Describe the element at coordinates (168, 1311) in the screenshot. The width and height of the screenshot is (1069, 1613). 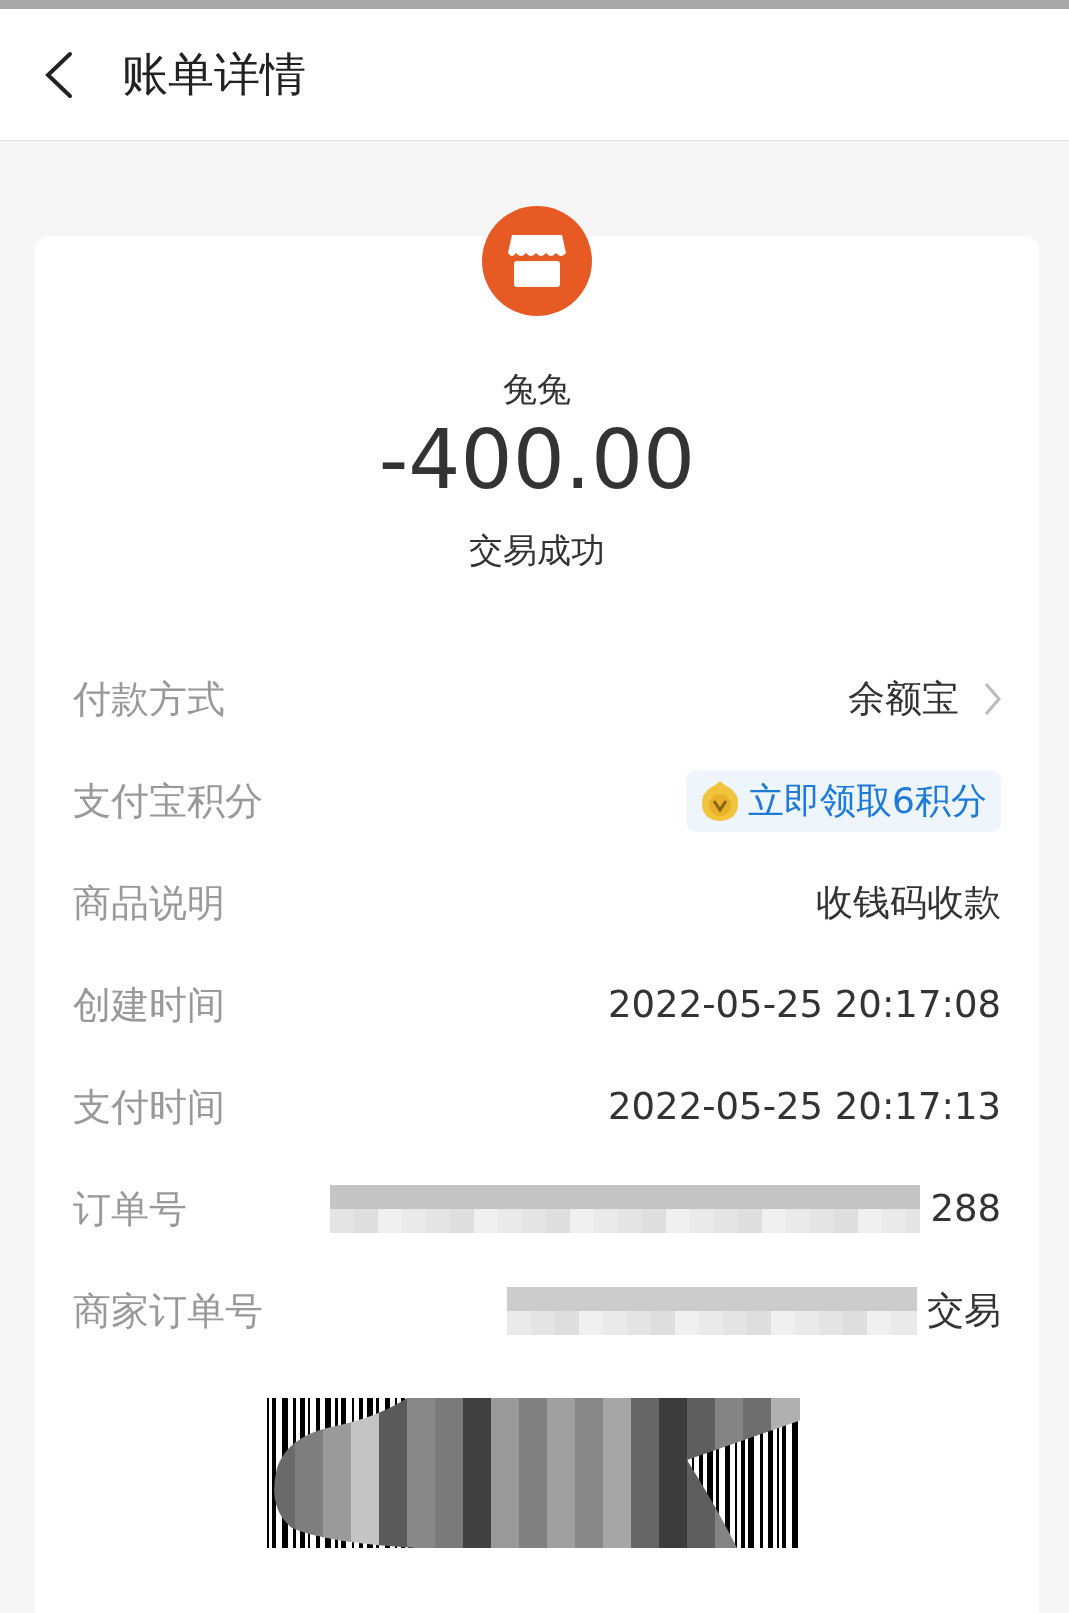
I see `field-label: 商家订单号` at that location.